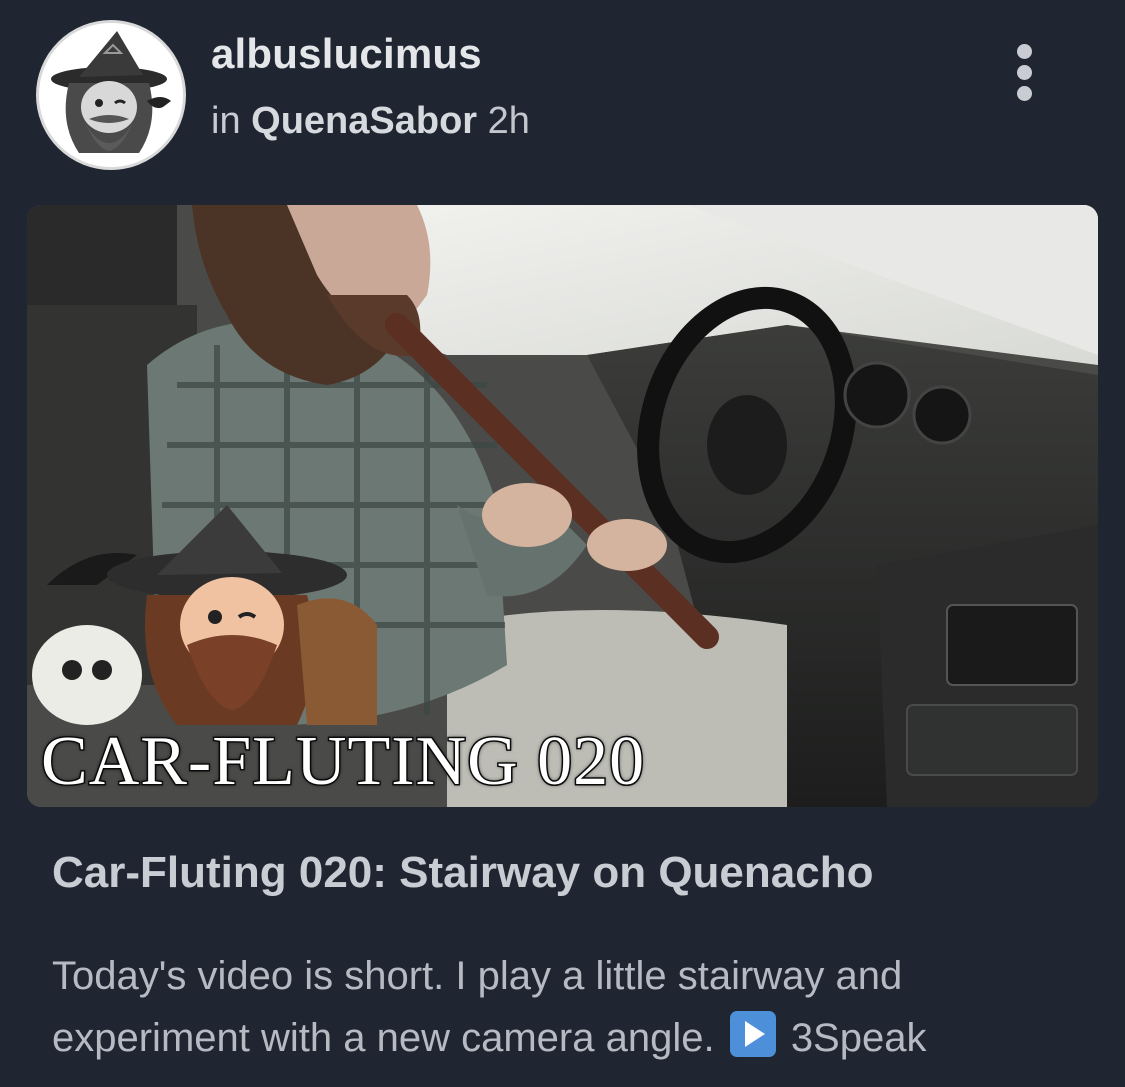 The image size is (1125, 1087). I want to click on post-meta: in QuenaSabor 2h, so click(370, 121).